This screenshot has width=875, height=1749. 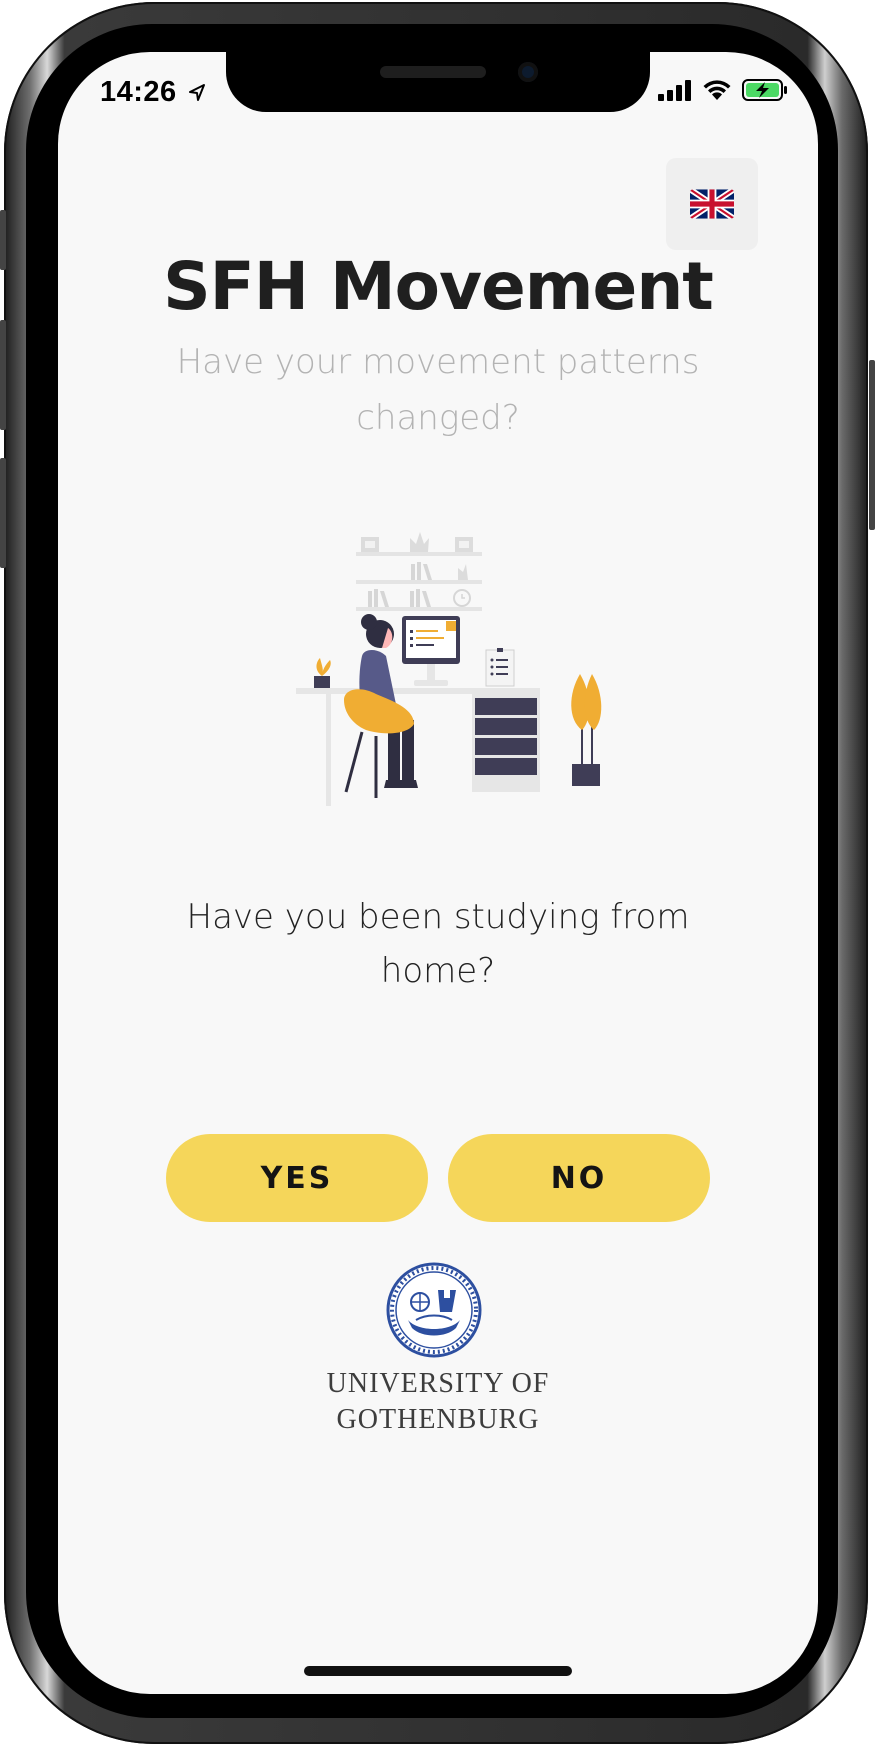 I want to click on status-time: 14:26, so click(x=153, y=92).